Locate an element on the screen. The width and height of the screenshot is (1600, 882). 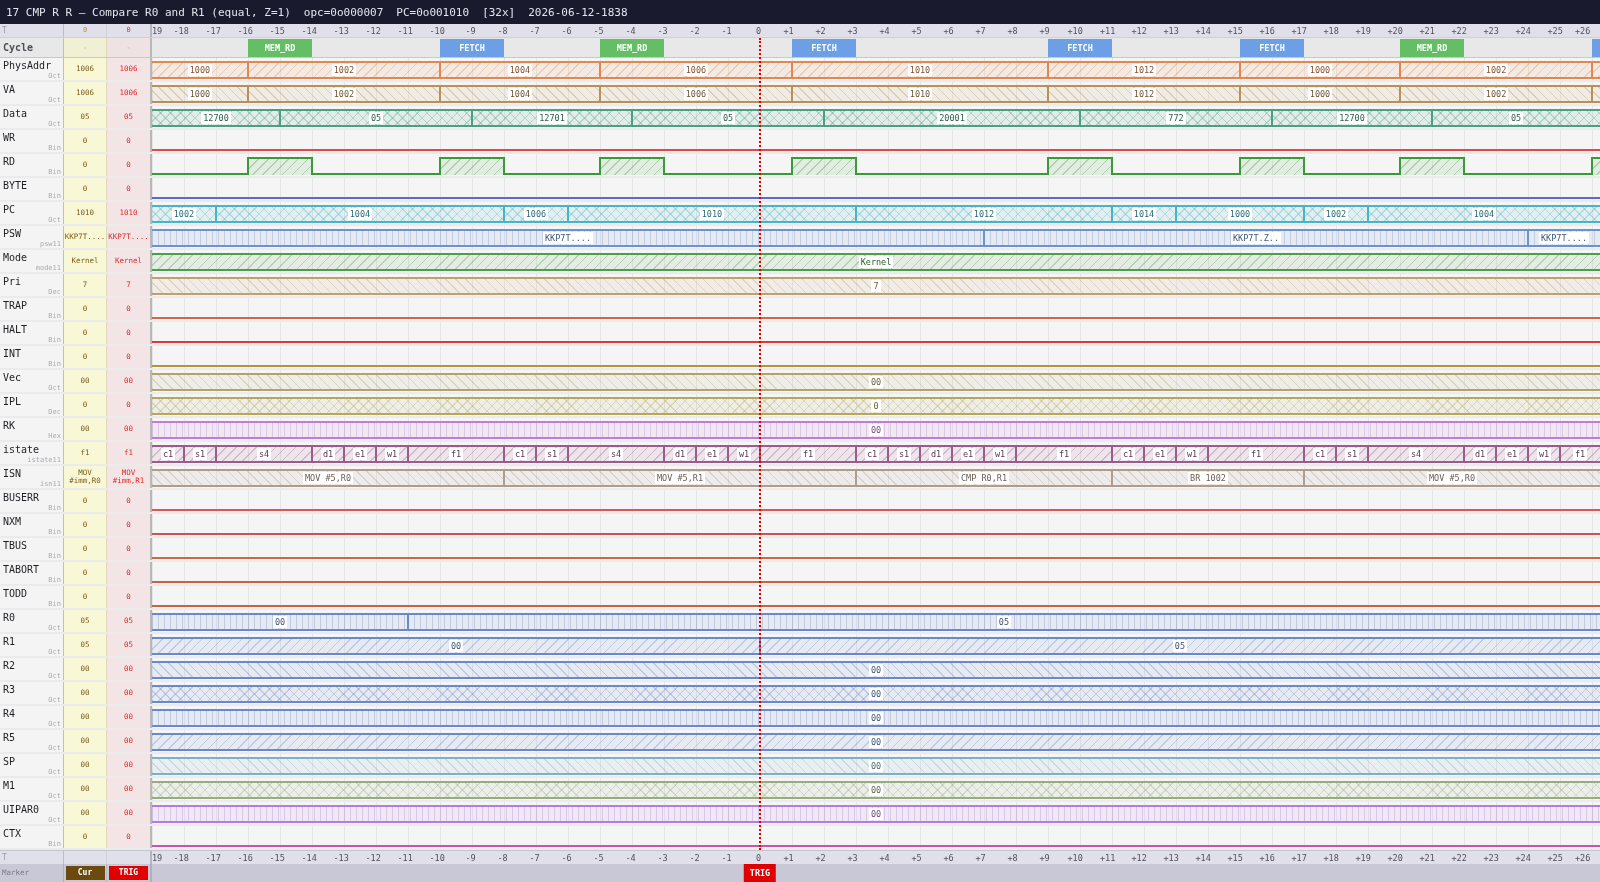
signal-name: BYTE is located at coordinates (15, 186).